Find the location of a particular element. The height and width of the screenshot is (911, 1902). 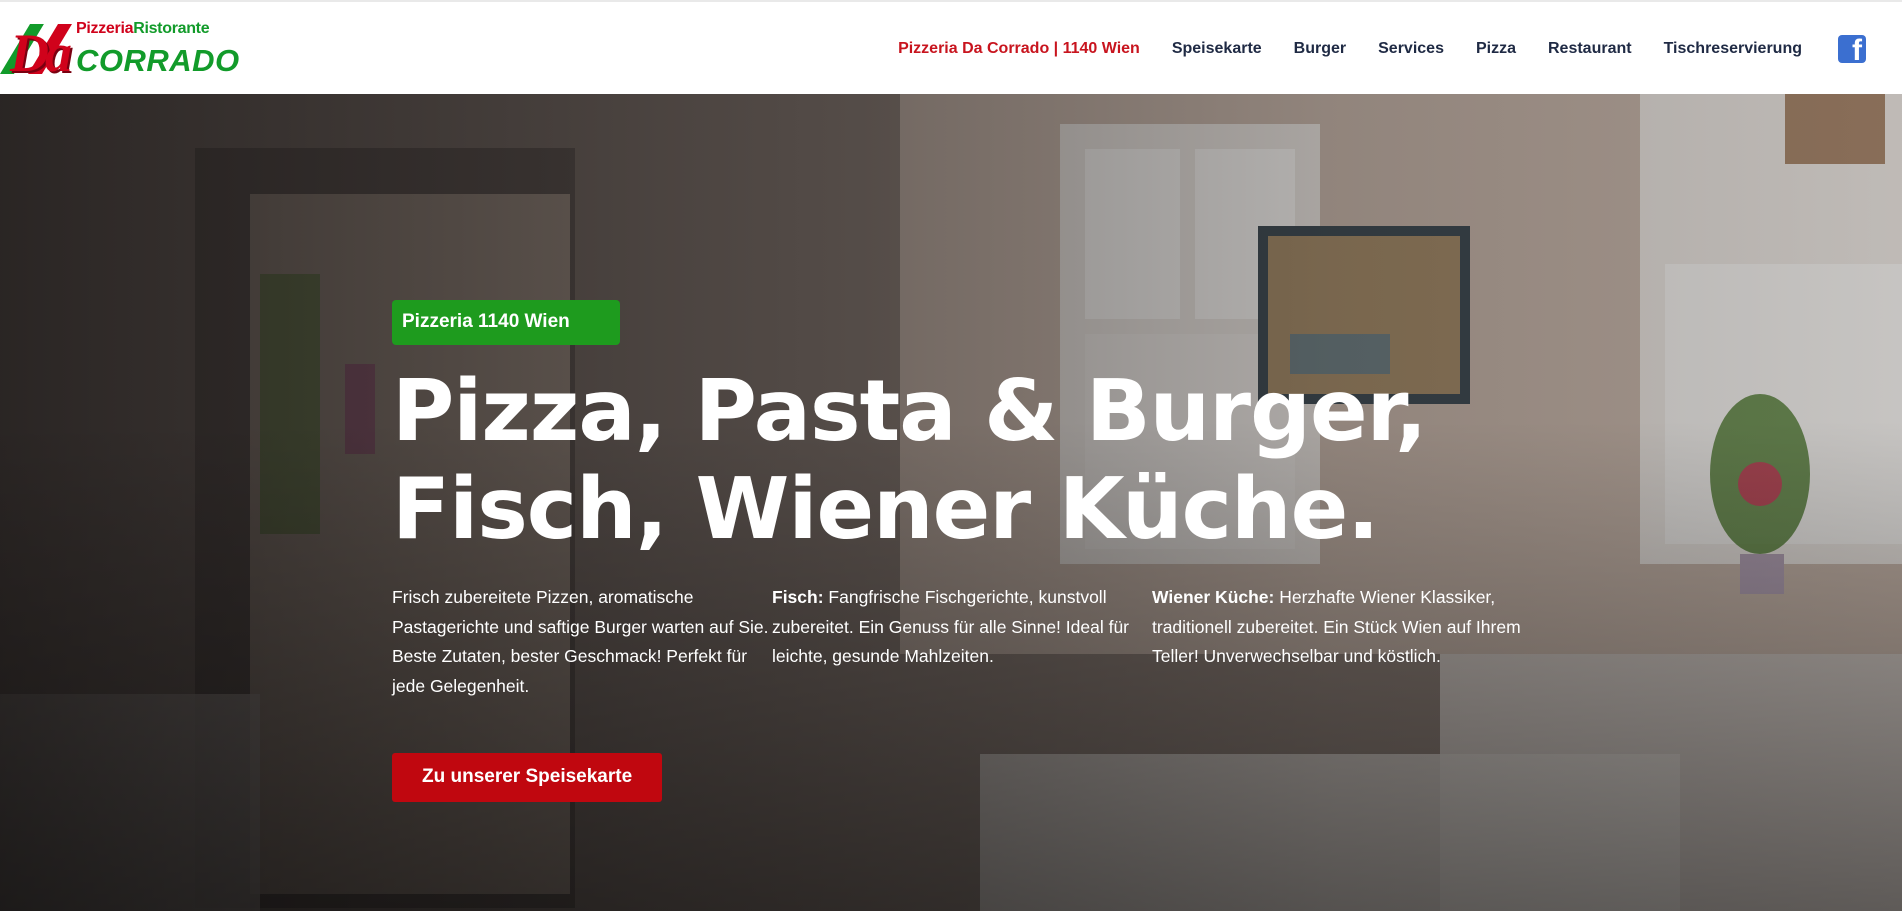

facebook-icon: f is located at coordinates (1852, 49).